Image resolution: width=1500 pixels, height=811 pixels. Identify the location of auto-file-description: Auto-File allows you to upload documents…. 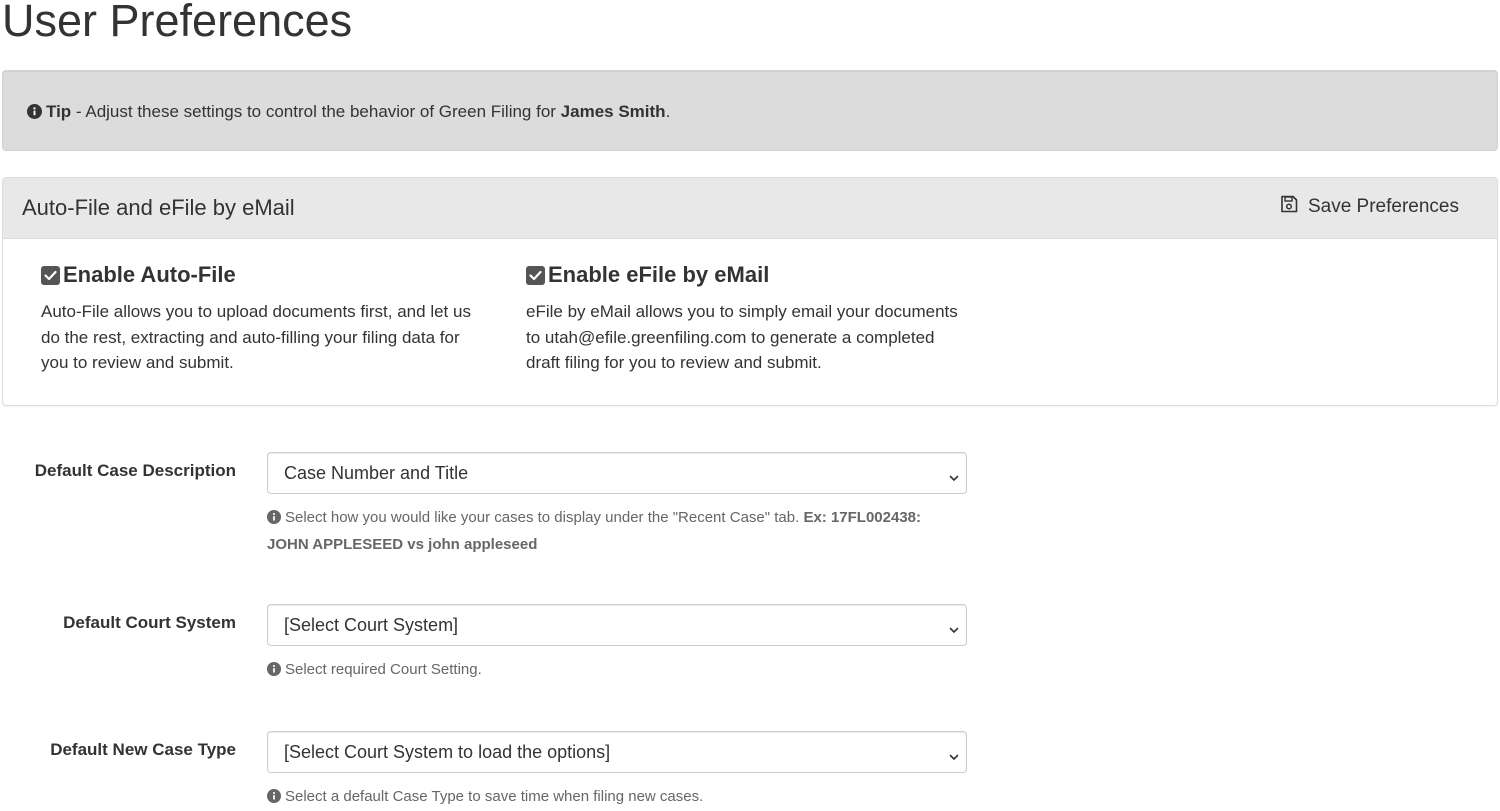
(256, 337).